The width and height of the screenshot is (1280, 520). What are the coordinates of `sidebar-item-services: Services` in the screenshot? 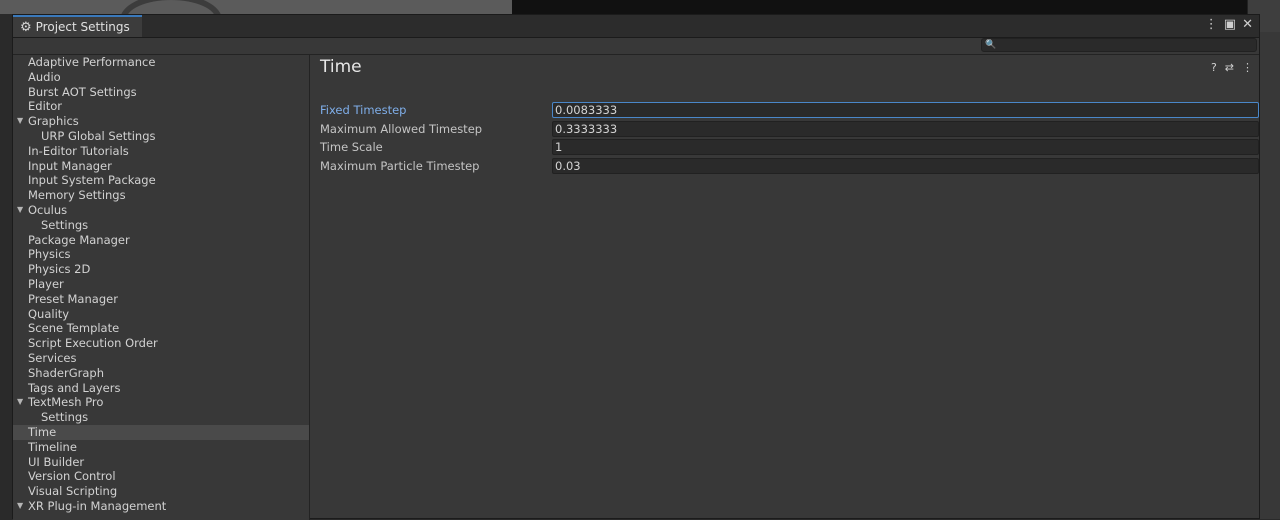 It's located at (161, 358).